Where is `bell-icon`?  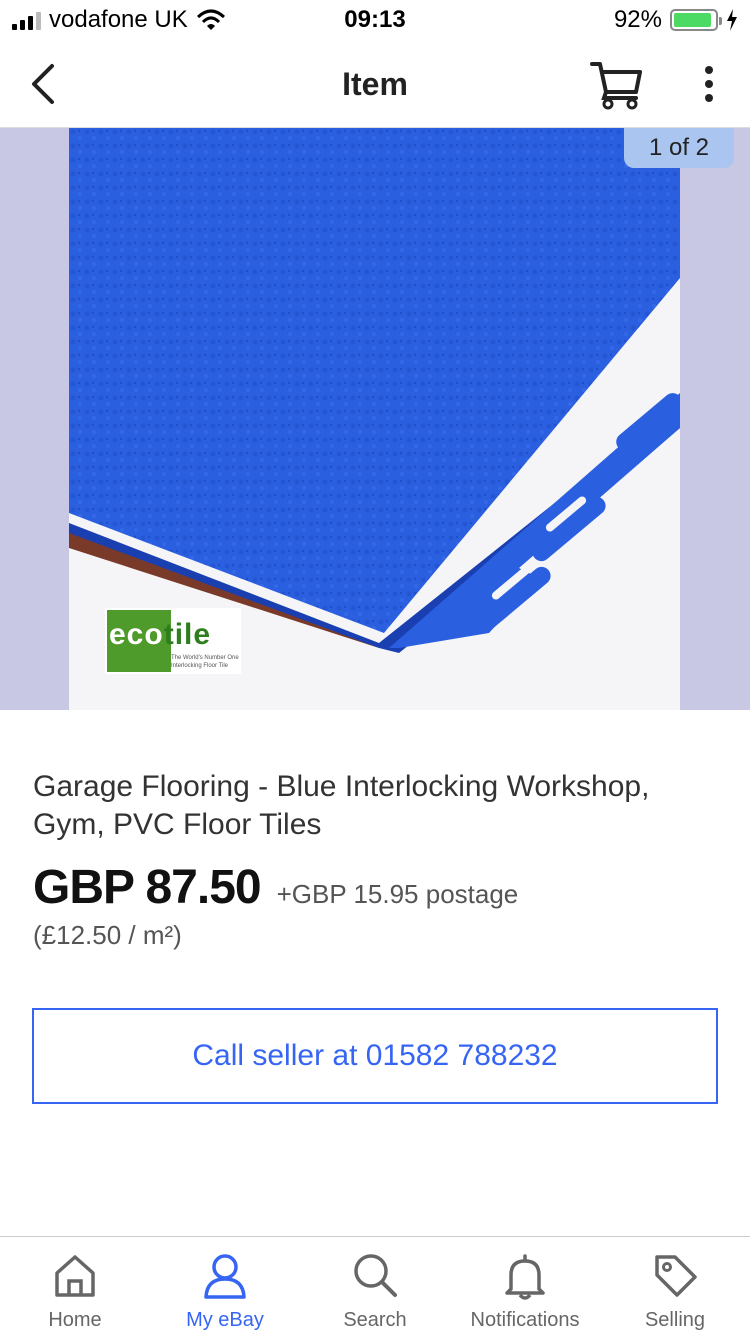 bell-icon is located at coordinates (525, 1277).